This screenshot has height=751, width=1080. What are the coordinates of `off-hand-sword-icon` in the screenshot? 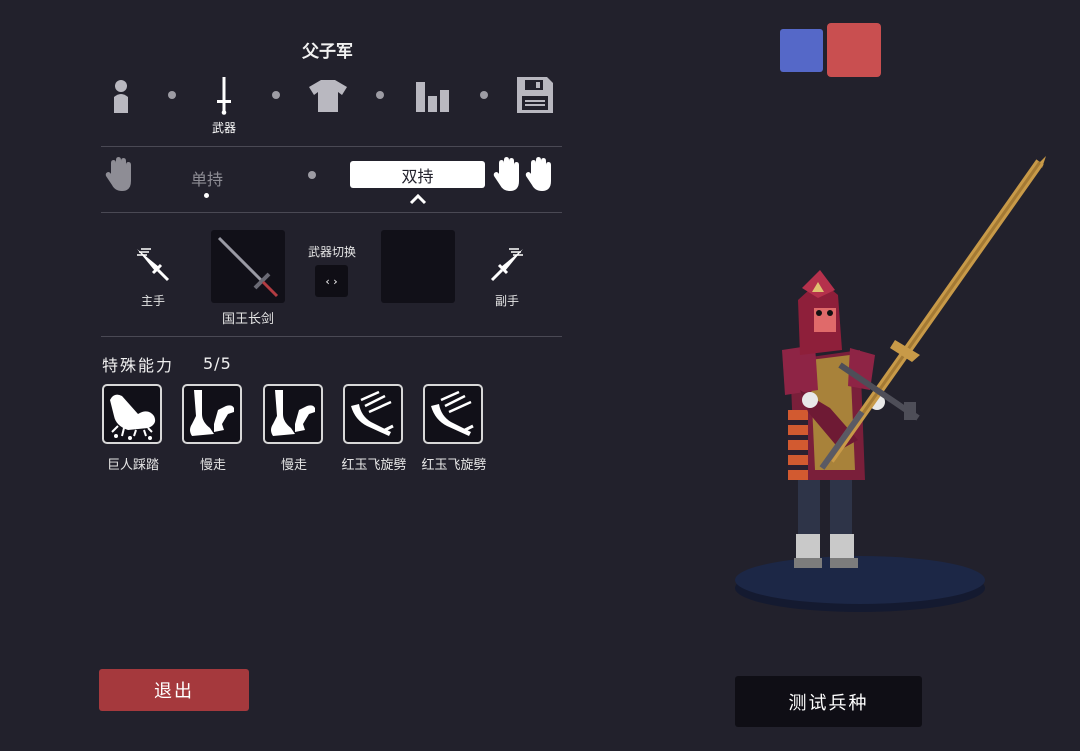 It's located at (507, 265).